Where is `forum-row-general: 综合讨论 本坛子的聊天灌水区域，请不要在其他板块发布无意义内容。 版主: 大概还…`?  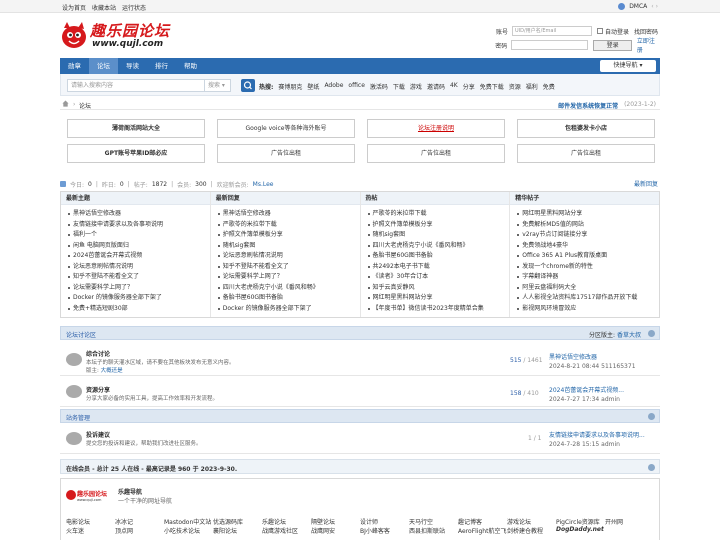
forum-row-general: 综合讨论 本坛子的聊天灌水区域，请不要在其他板块发布无意义内容。 版主: 大概还… is located at coordinates (360, 358).